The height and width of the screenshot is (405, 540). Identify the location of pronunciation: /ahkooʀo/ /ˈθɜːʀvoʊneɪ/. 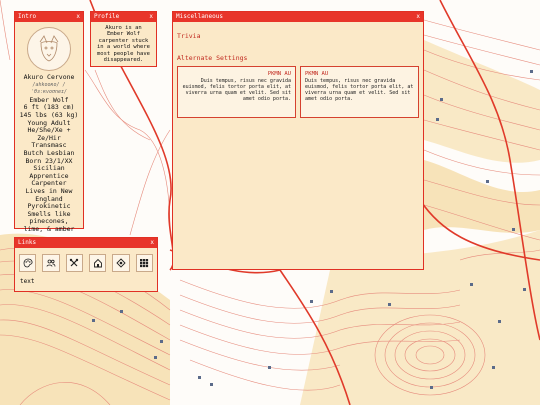
(49, 88).